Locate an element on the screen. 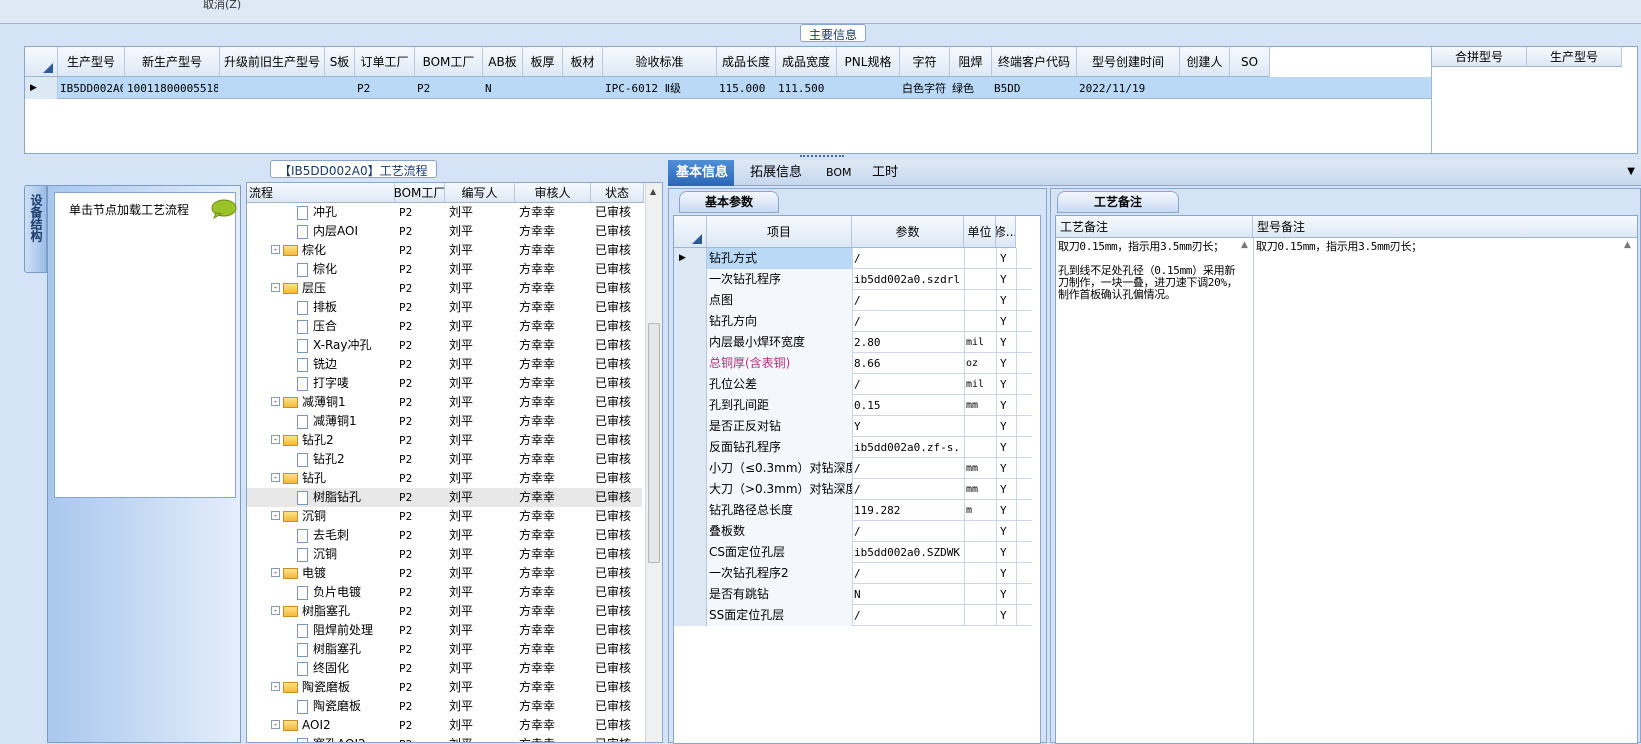  model-note-text: 取刀0.15mm，指示用3.5mm刃长； is located at coordinates (1436, 247).